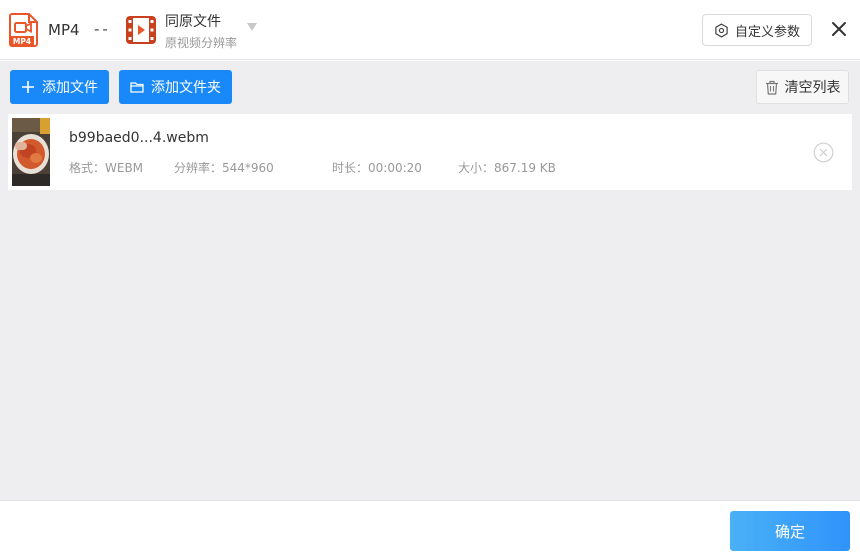 Image resolution: width=860 pixels, height=560 pixels. What do you see at coordinates (22, 41) in the screenshot?
I see `mp4-badge-text: MP4` at bounding box center [22, 41].